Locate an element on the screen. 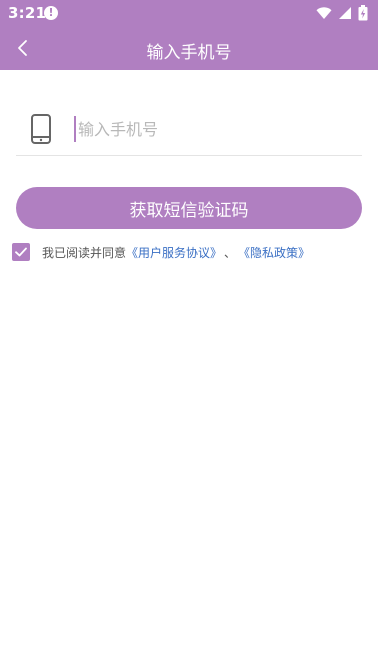 Image resolution: width=378 pixels, height=672 pixels. user-agreement-link: 《用户服务协议》 is located at coordinates (174, 252).